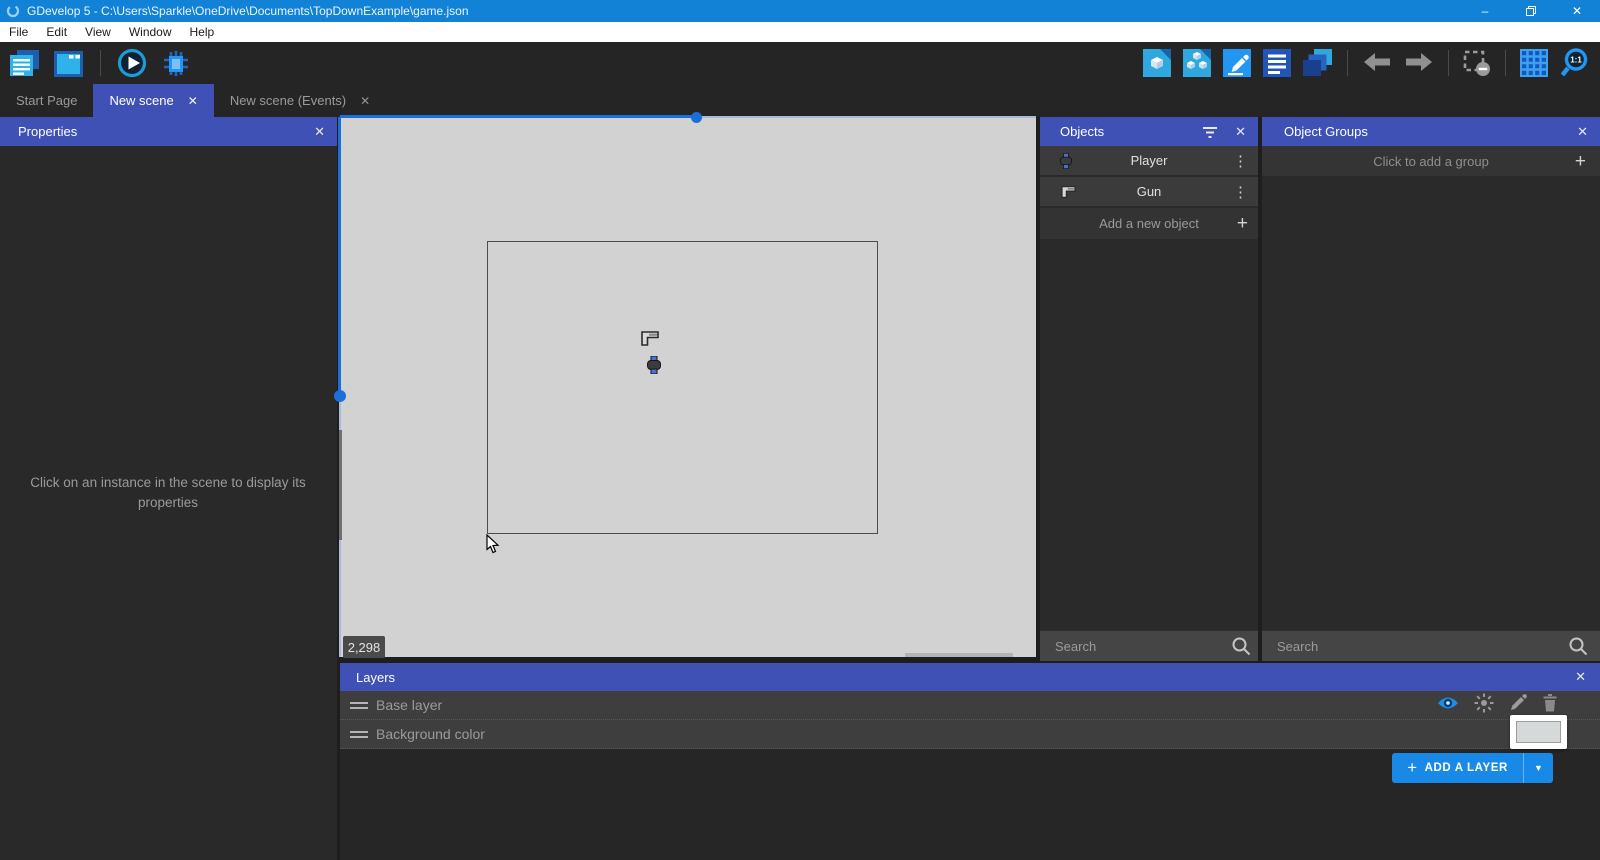  What do you see at coordinates (1518, 705) in the screenshot?
I see `layer-edit-icon` at bounding box center [1518, 705].